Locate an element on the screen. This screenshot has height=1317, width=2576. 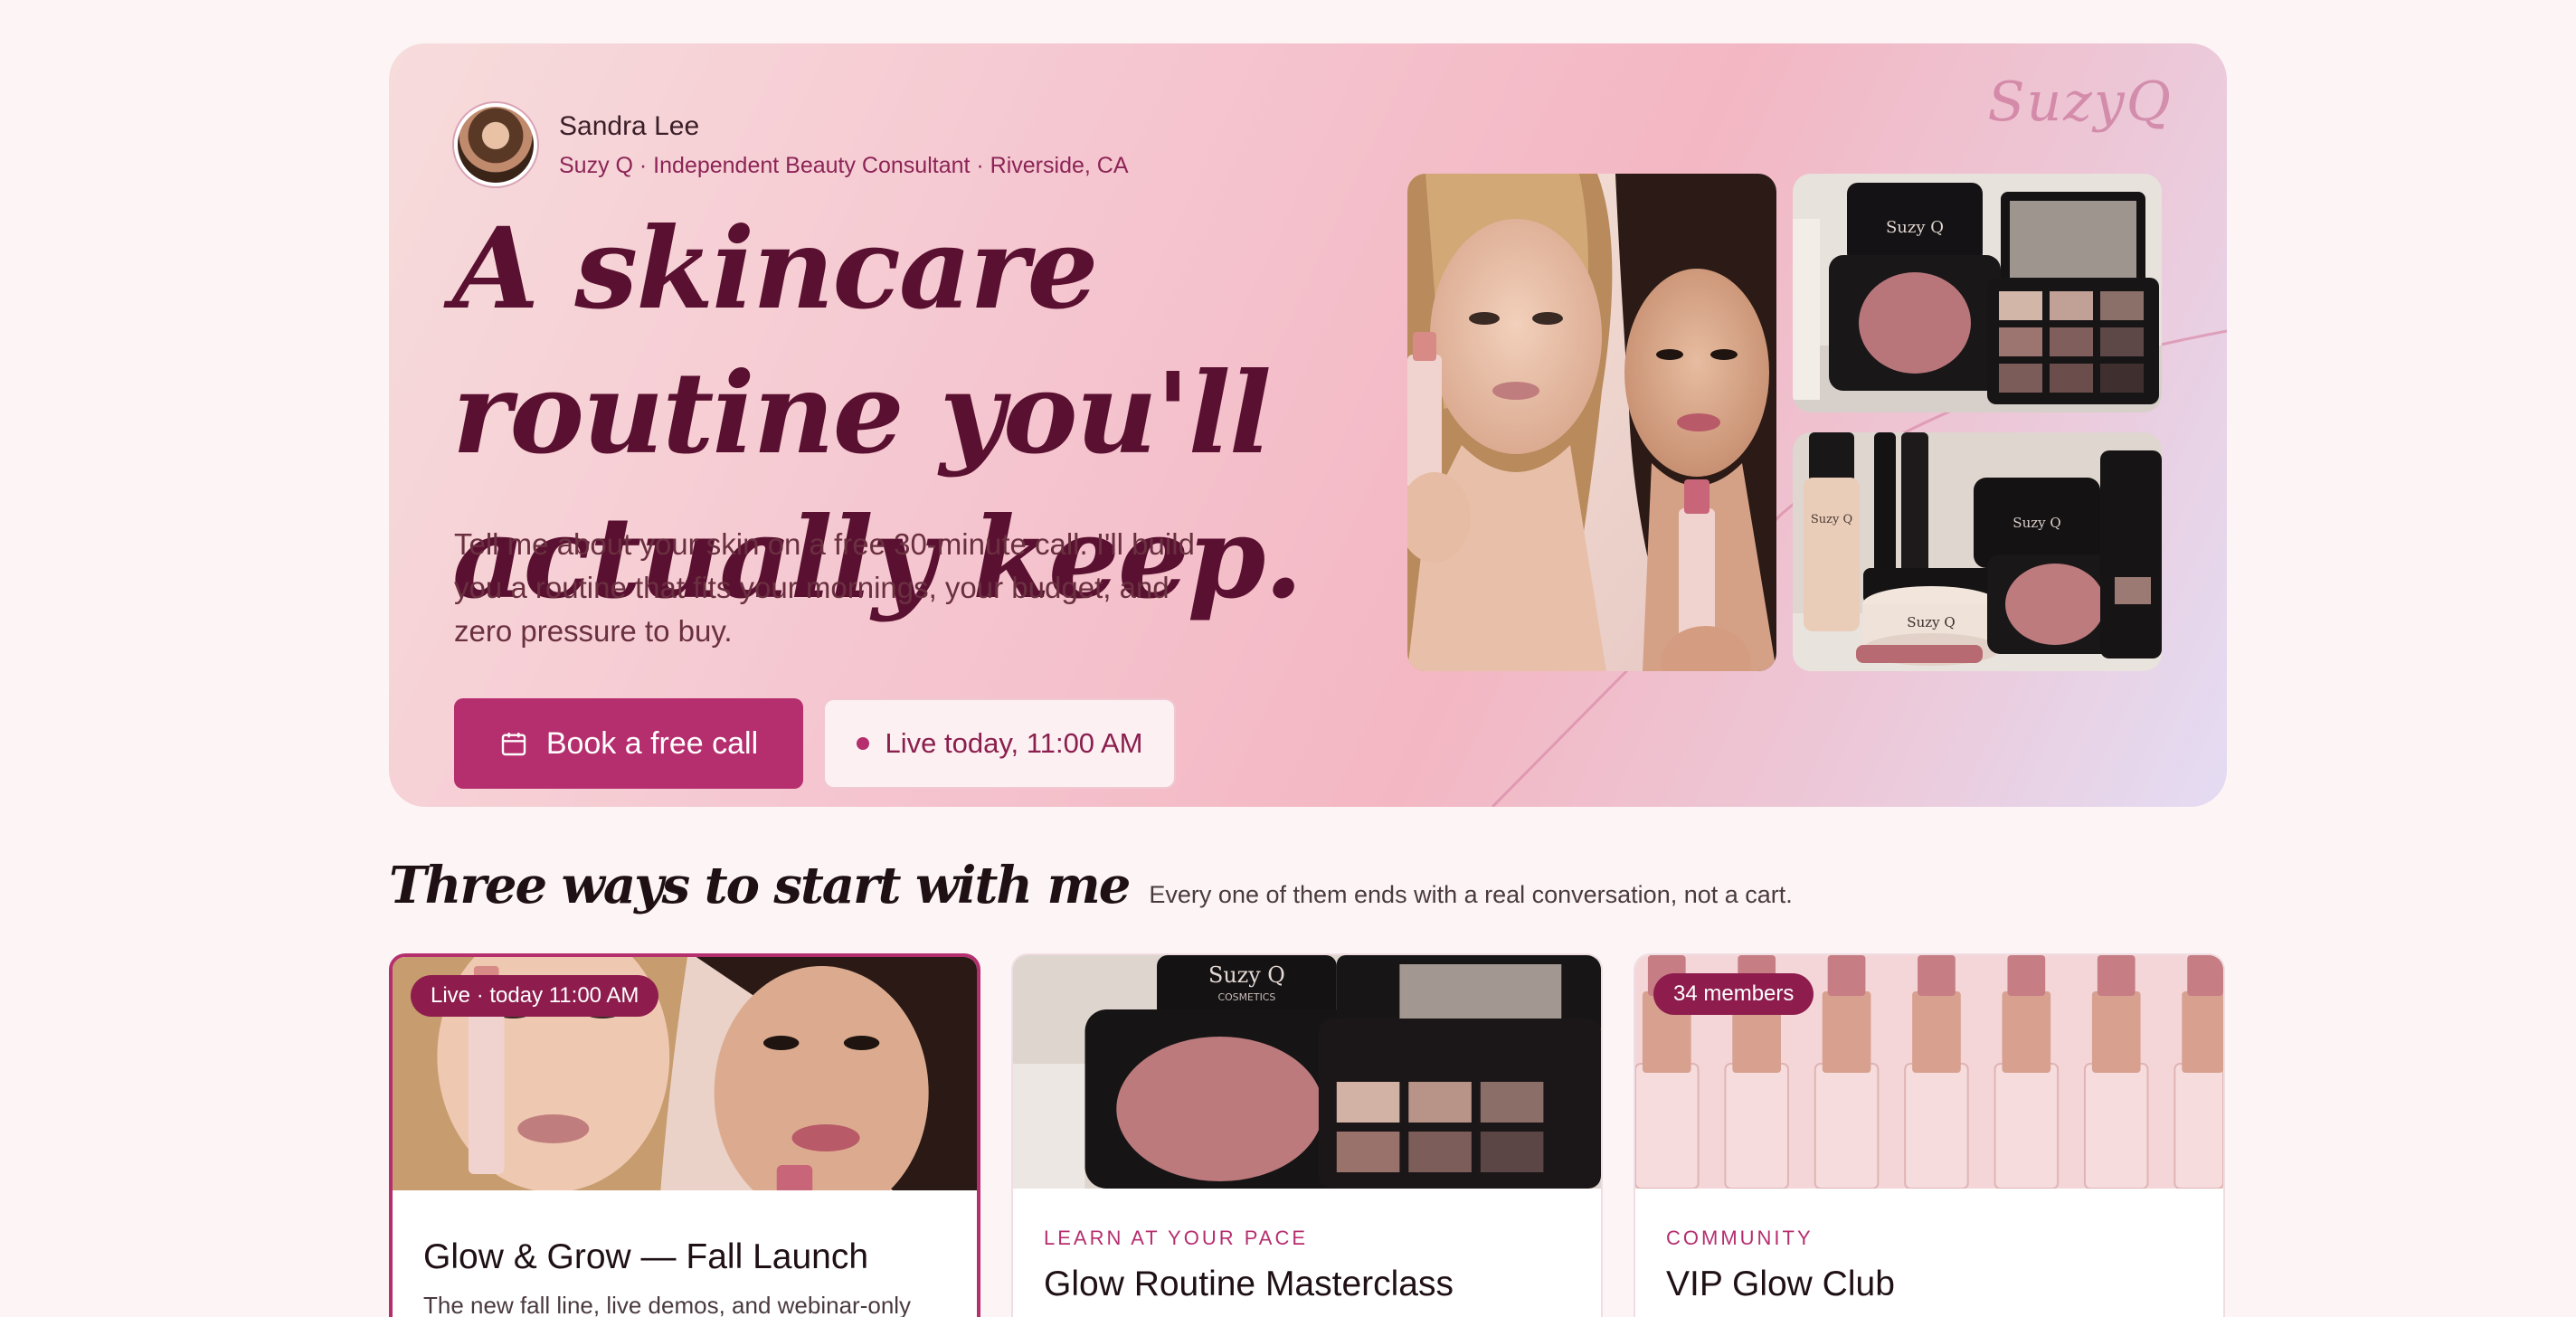
brand-watermark: SuzyQ is located at coordinates (2080, 102).